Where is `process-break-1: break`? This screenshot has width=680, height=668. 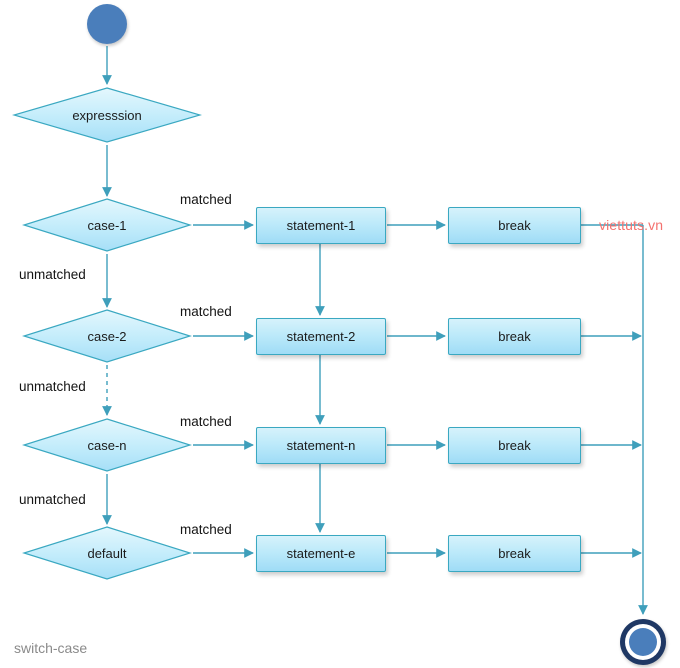 process-break-1: break is located at coordinates (514, 225).